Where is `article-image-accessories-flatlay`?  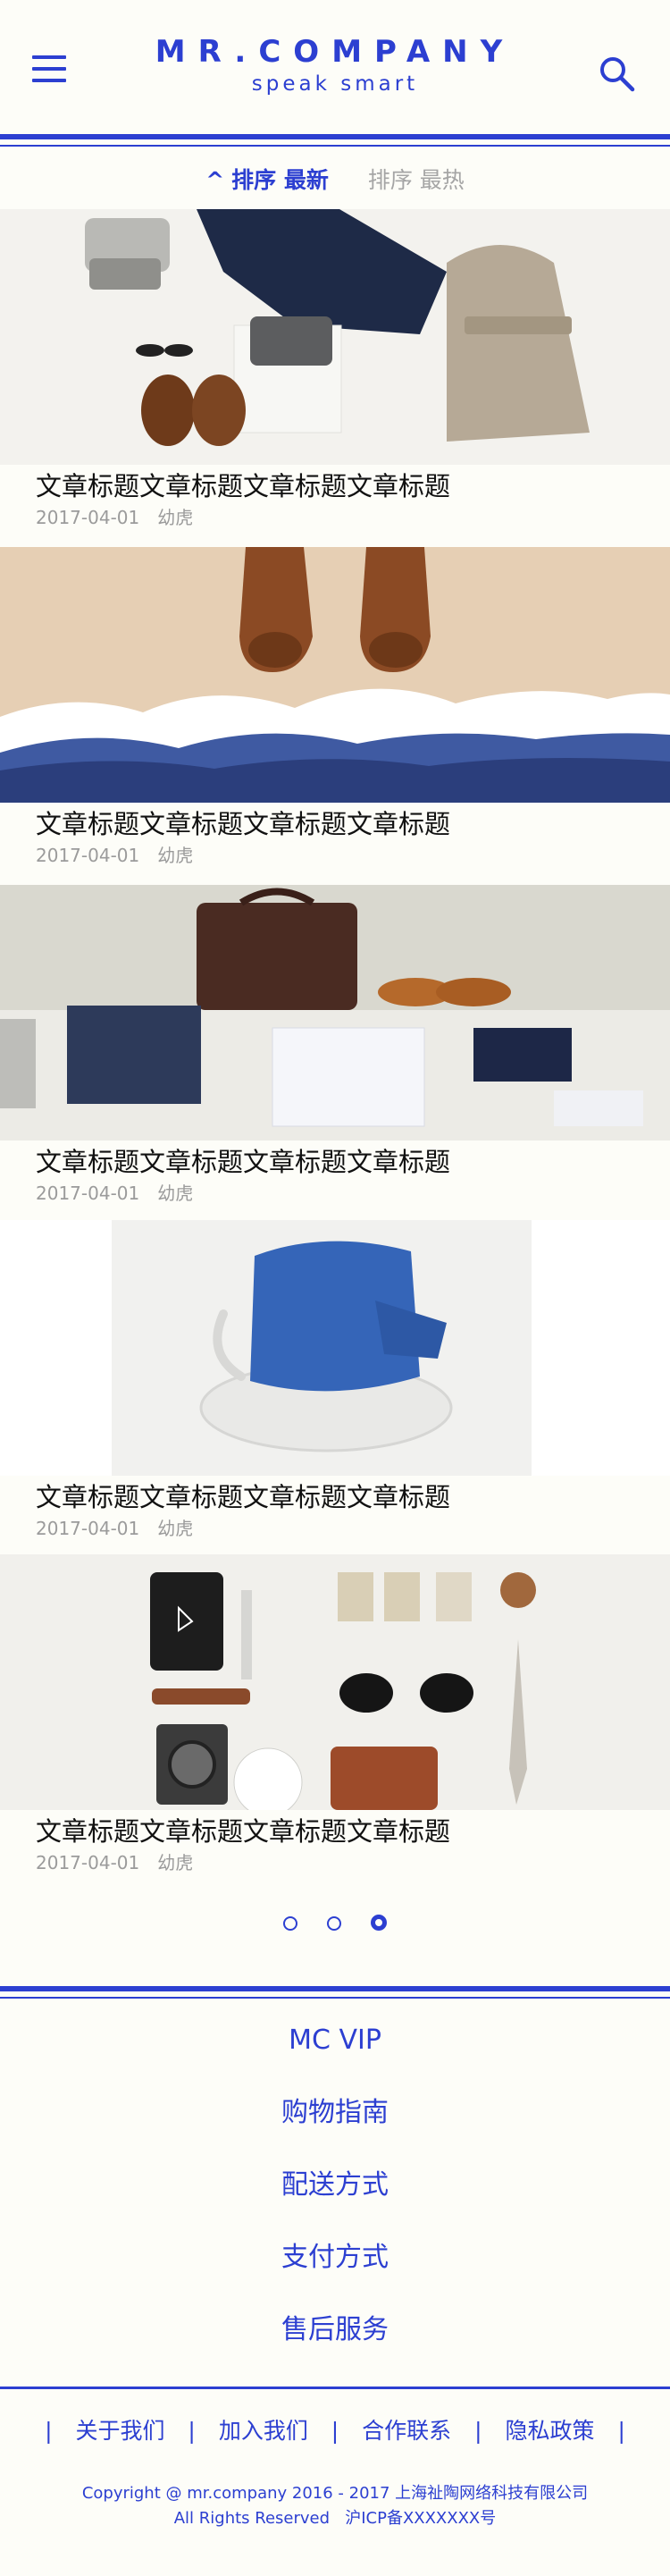
article-image-accessories-flatlay is located at coordinates (335, 1682).